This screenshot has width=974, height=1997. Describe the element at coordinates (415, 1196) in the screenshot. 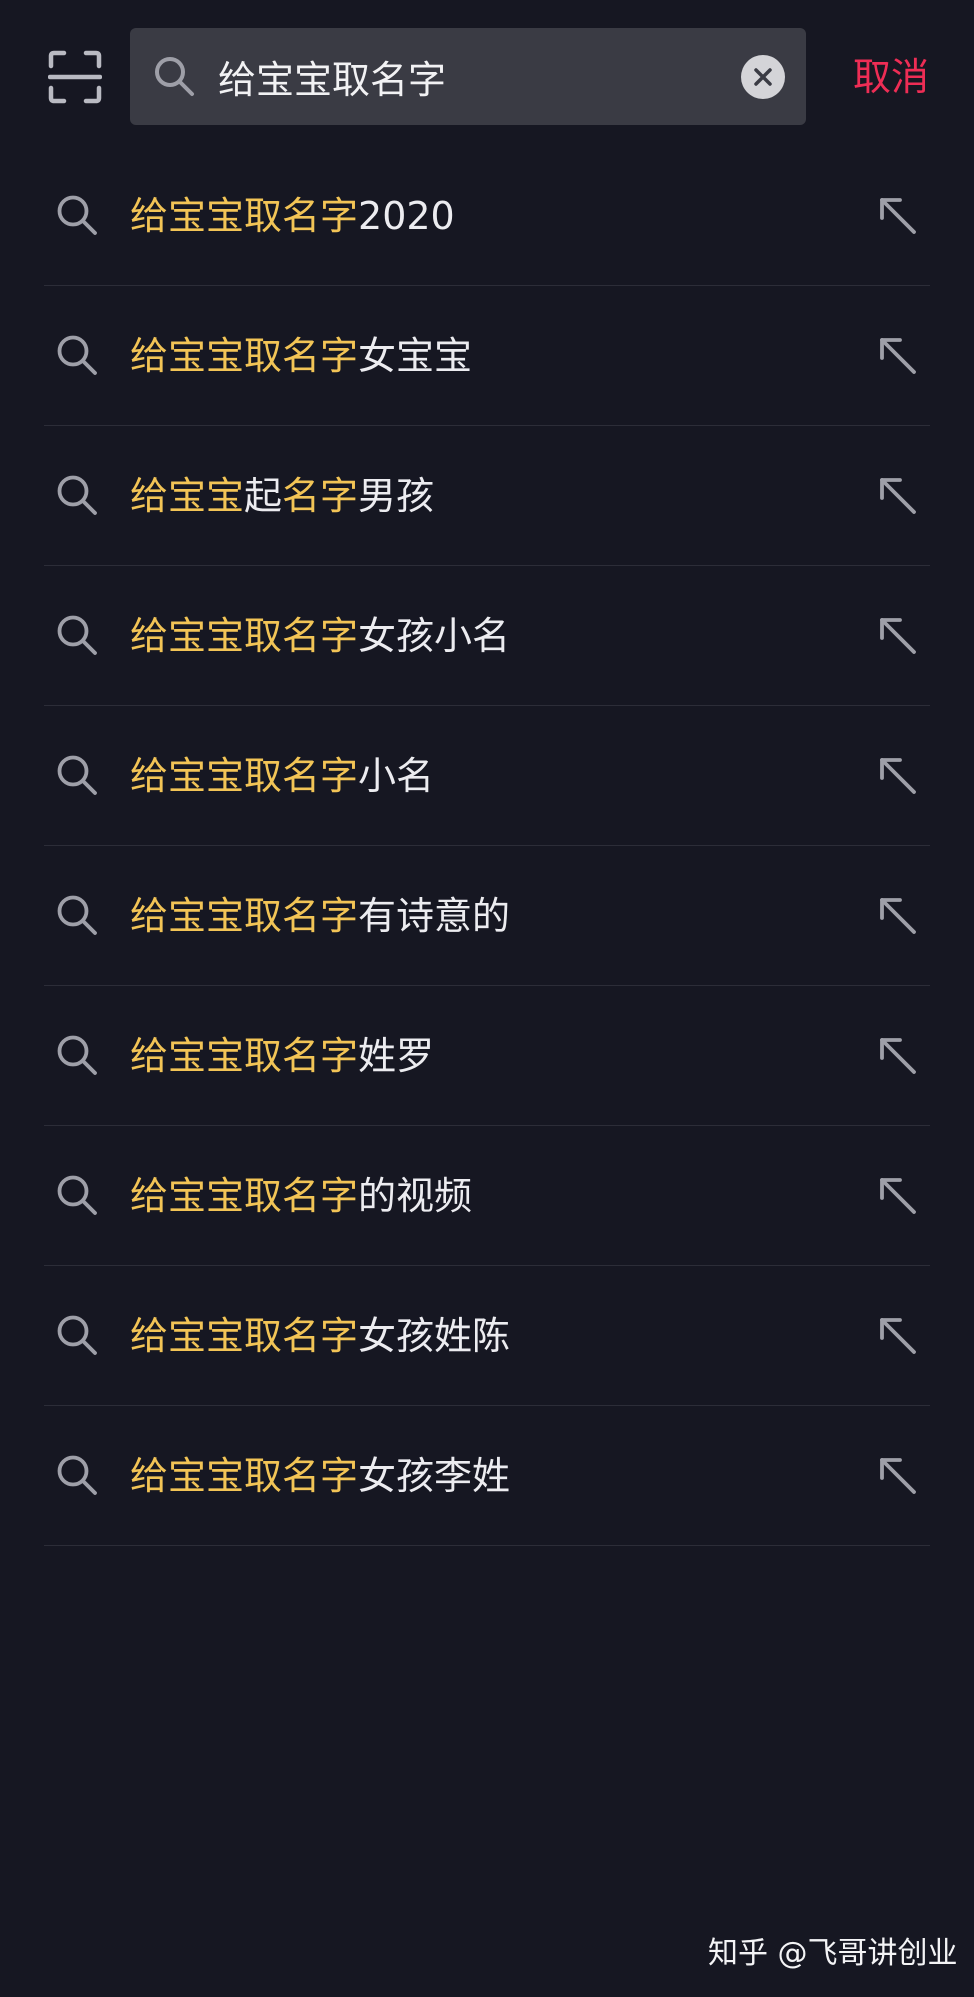

I see `suggestion-extra-text: 的视频` at that location.